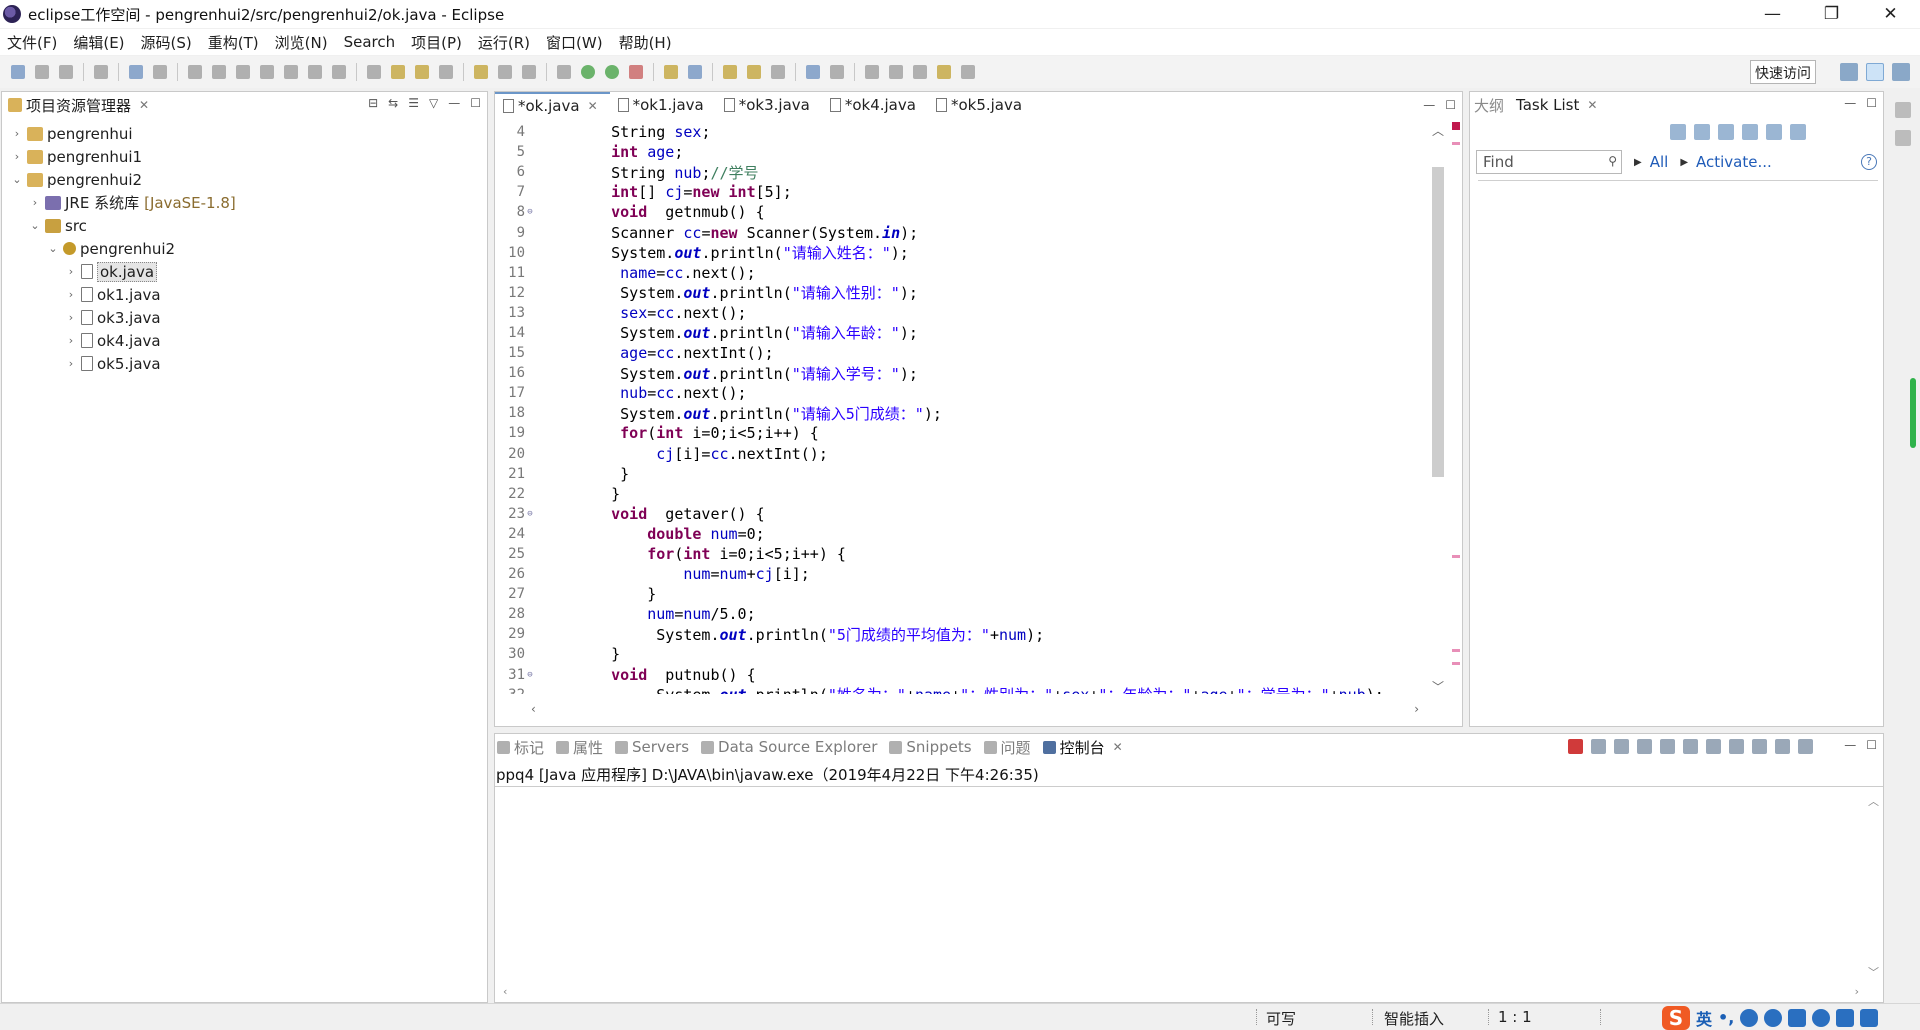 This screenshot has height=1030, width=1920. What do you see at coordinates (1783, 72) in the screenshot?
I see `quick-access-input: 快速访问` at bounding box center [1783, 72].